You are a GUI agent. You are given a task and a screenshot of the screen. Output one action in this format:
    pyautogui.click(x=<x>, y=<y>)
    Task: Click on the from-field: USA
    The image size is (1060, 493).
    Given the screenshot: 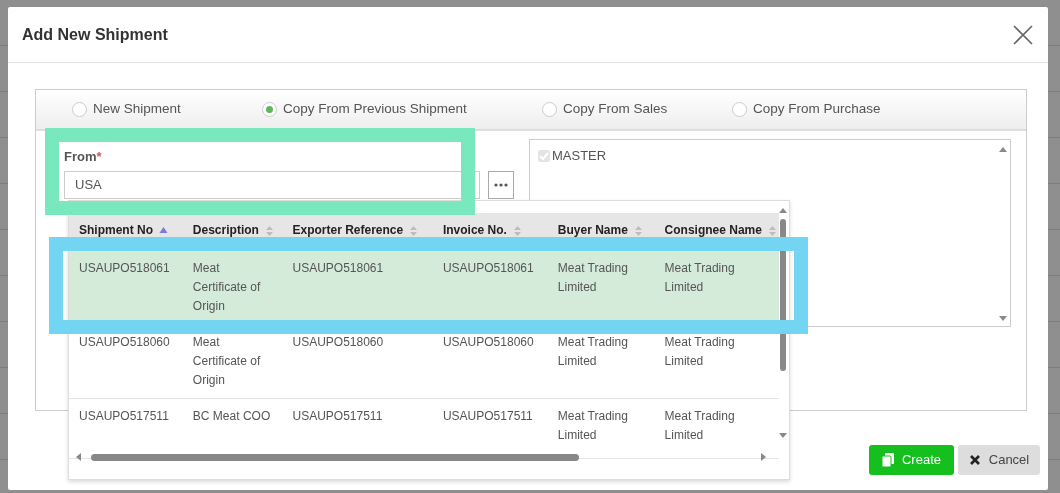 What is the action you would take?
    pyautogui.click(x=272, y=184)
    